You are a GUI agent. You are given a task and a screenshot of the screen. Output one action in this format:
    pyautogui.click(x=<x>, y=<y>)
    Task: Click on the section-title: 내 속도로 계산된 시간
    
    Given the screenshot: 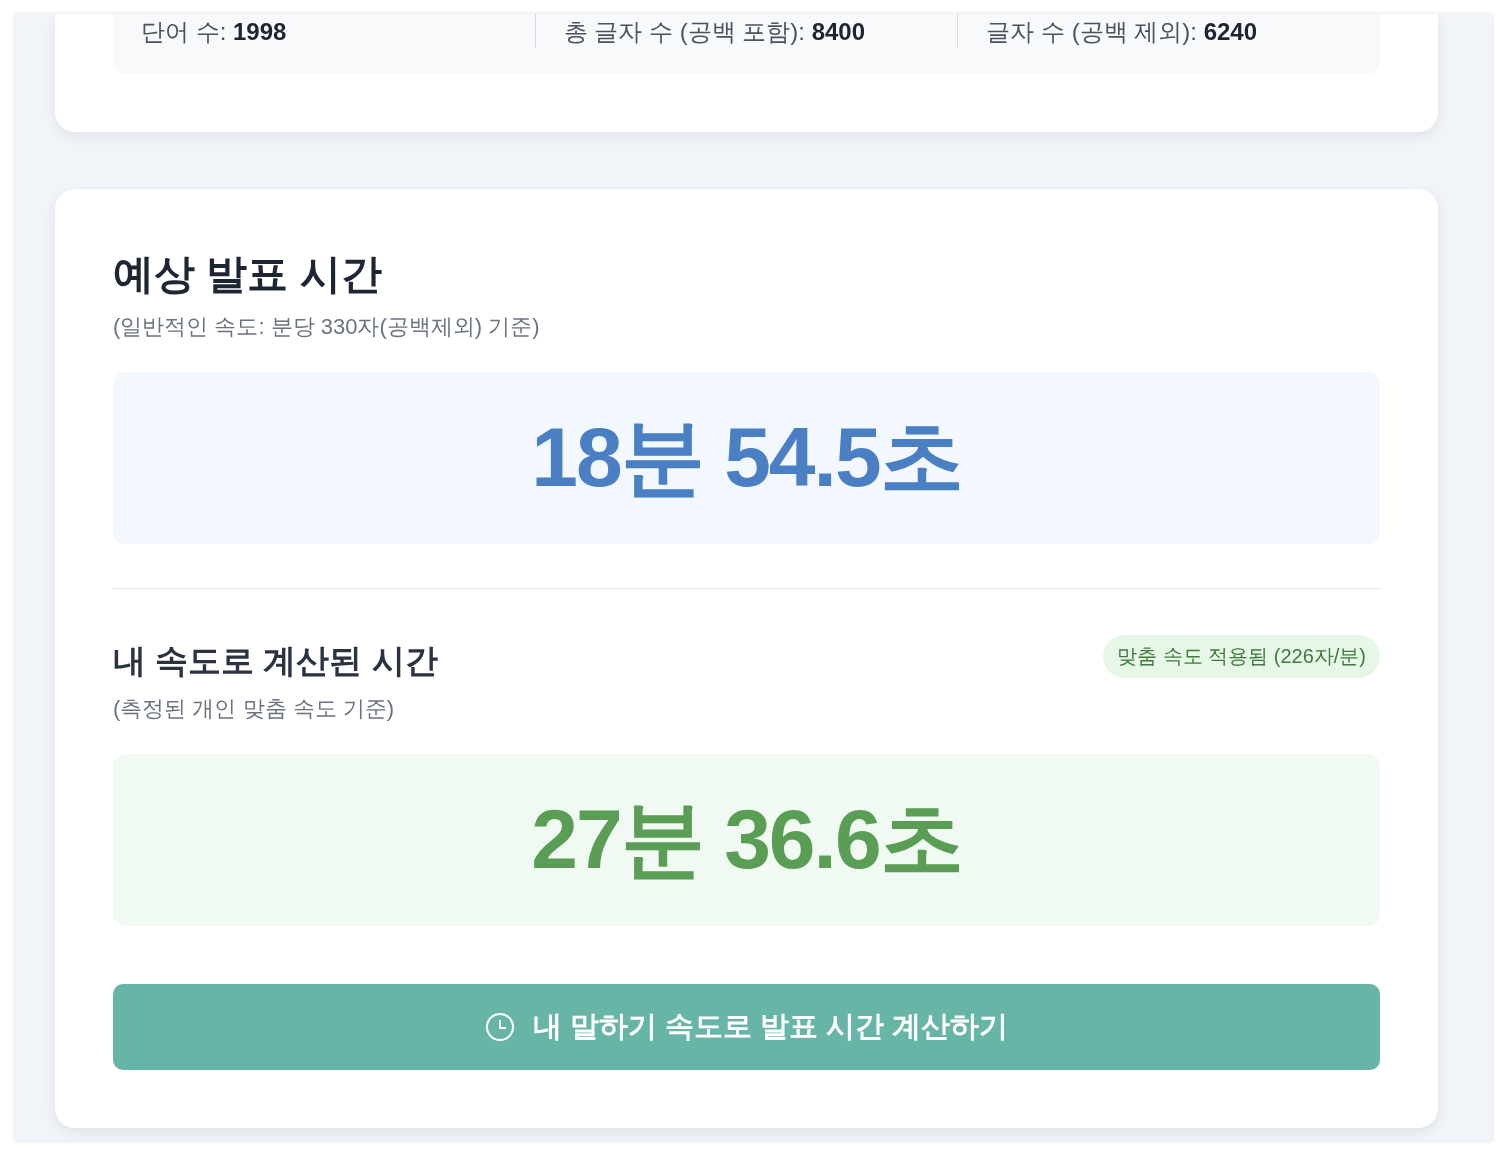 What is the action you would take?
    pyautogui.click(x=275, y=661)
    